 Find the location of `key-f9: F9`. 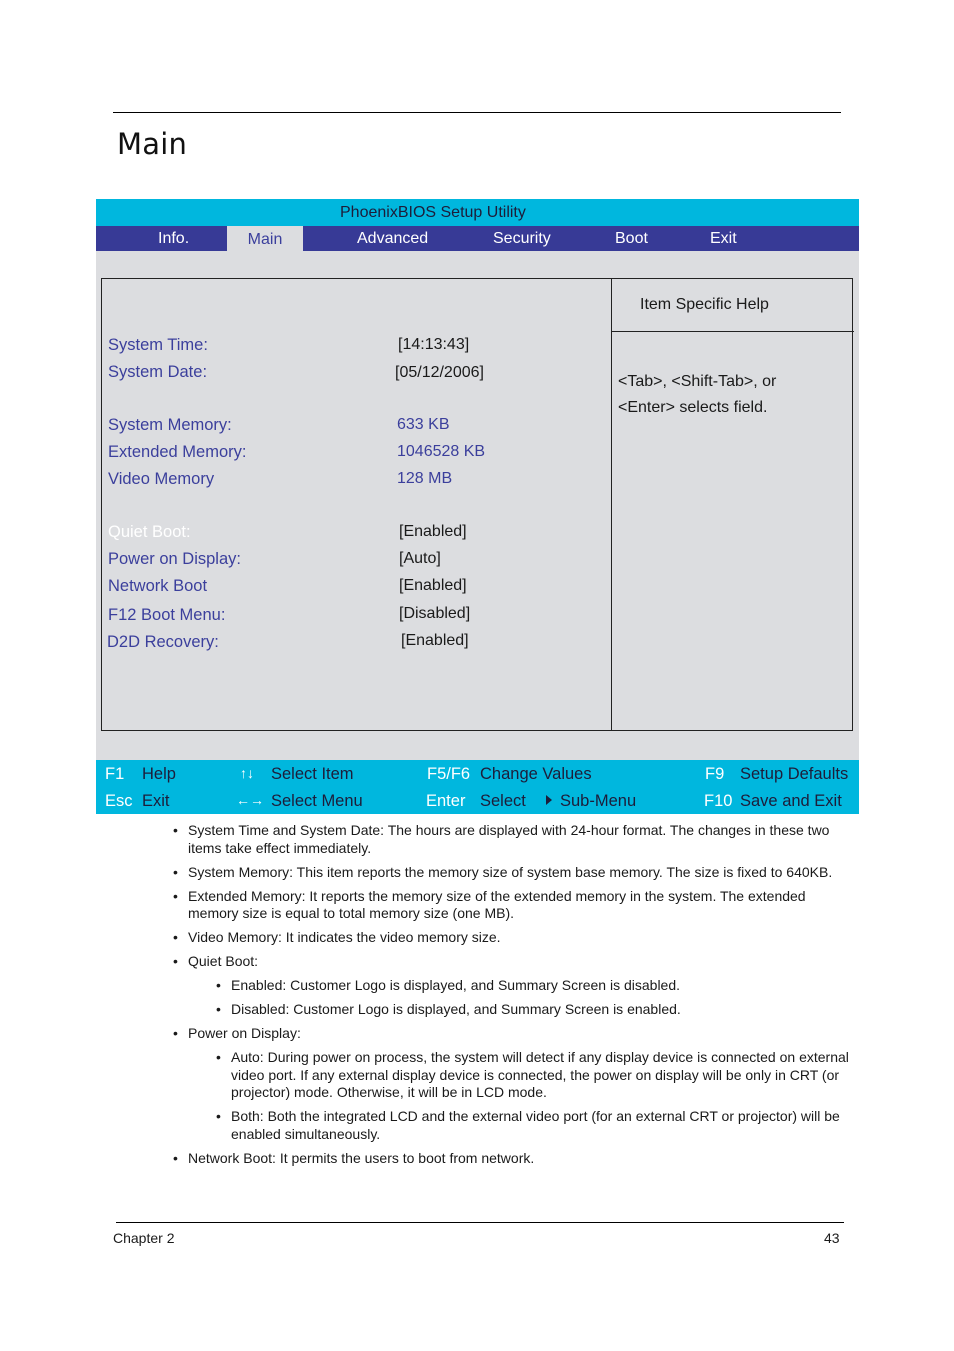

key-f9: F9 is located at coordinates (715, 774).